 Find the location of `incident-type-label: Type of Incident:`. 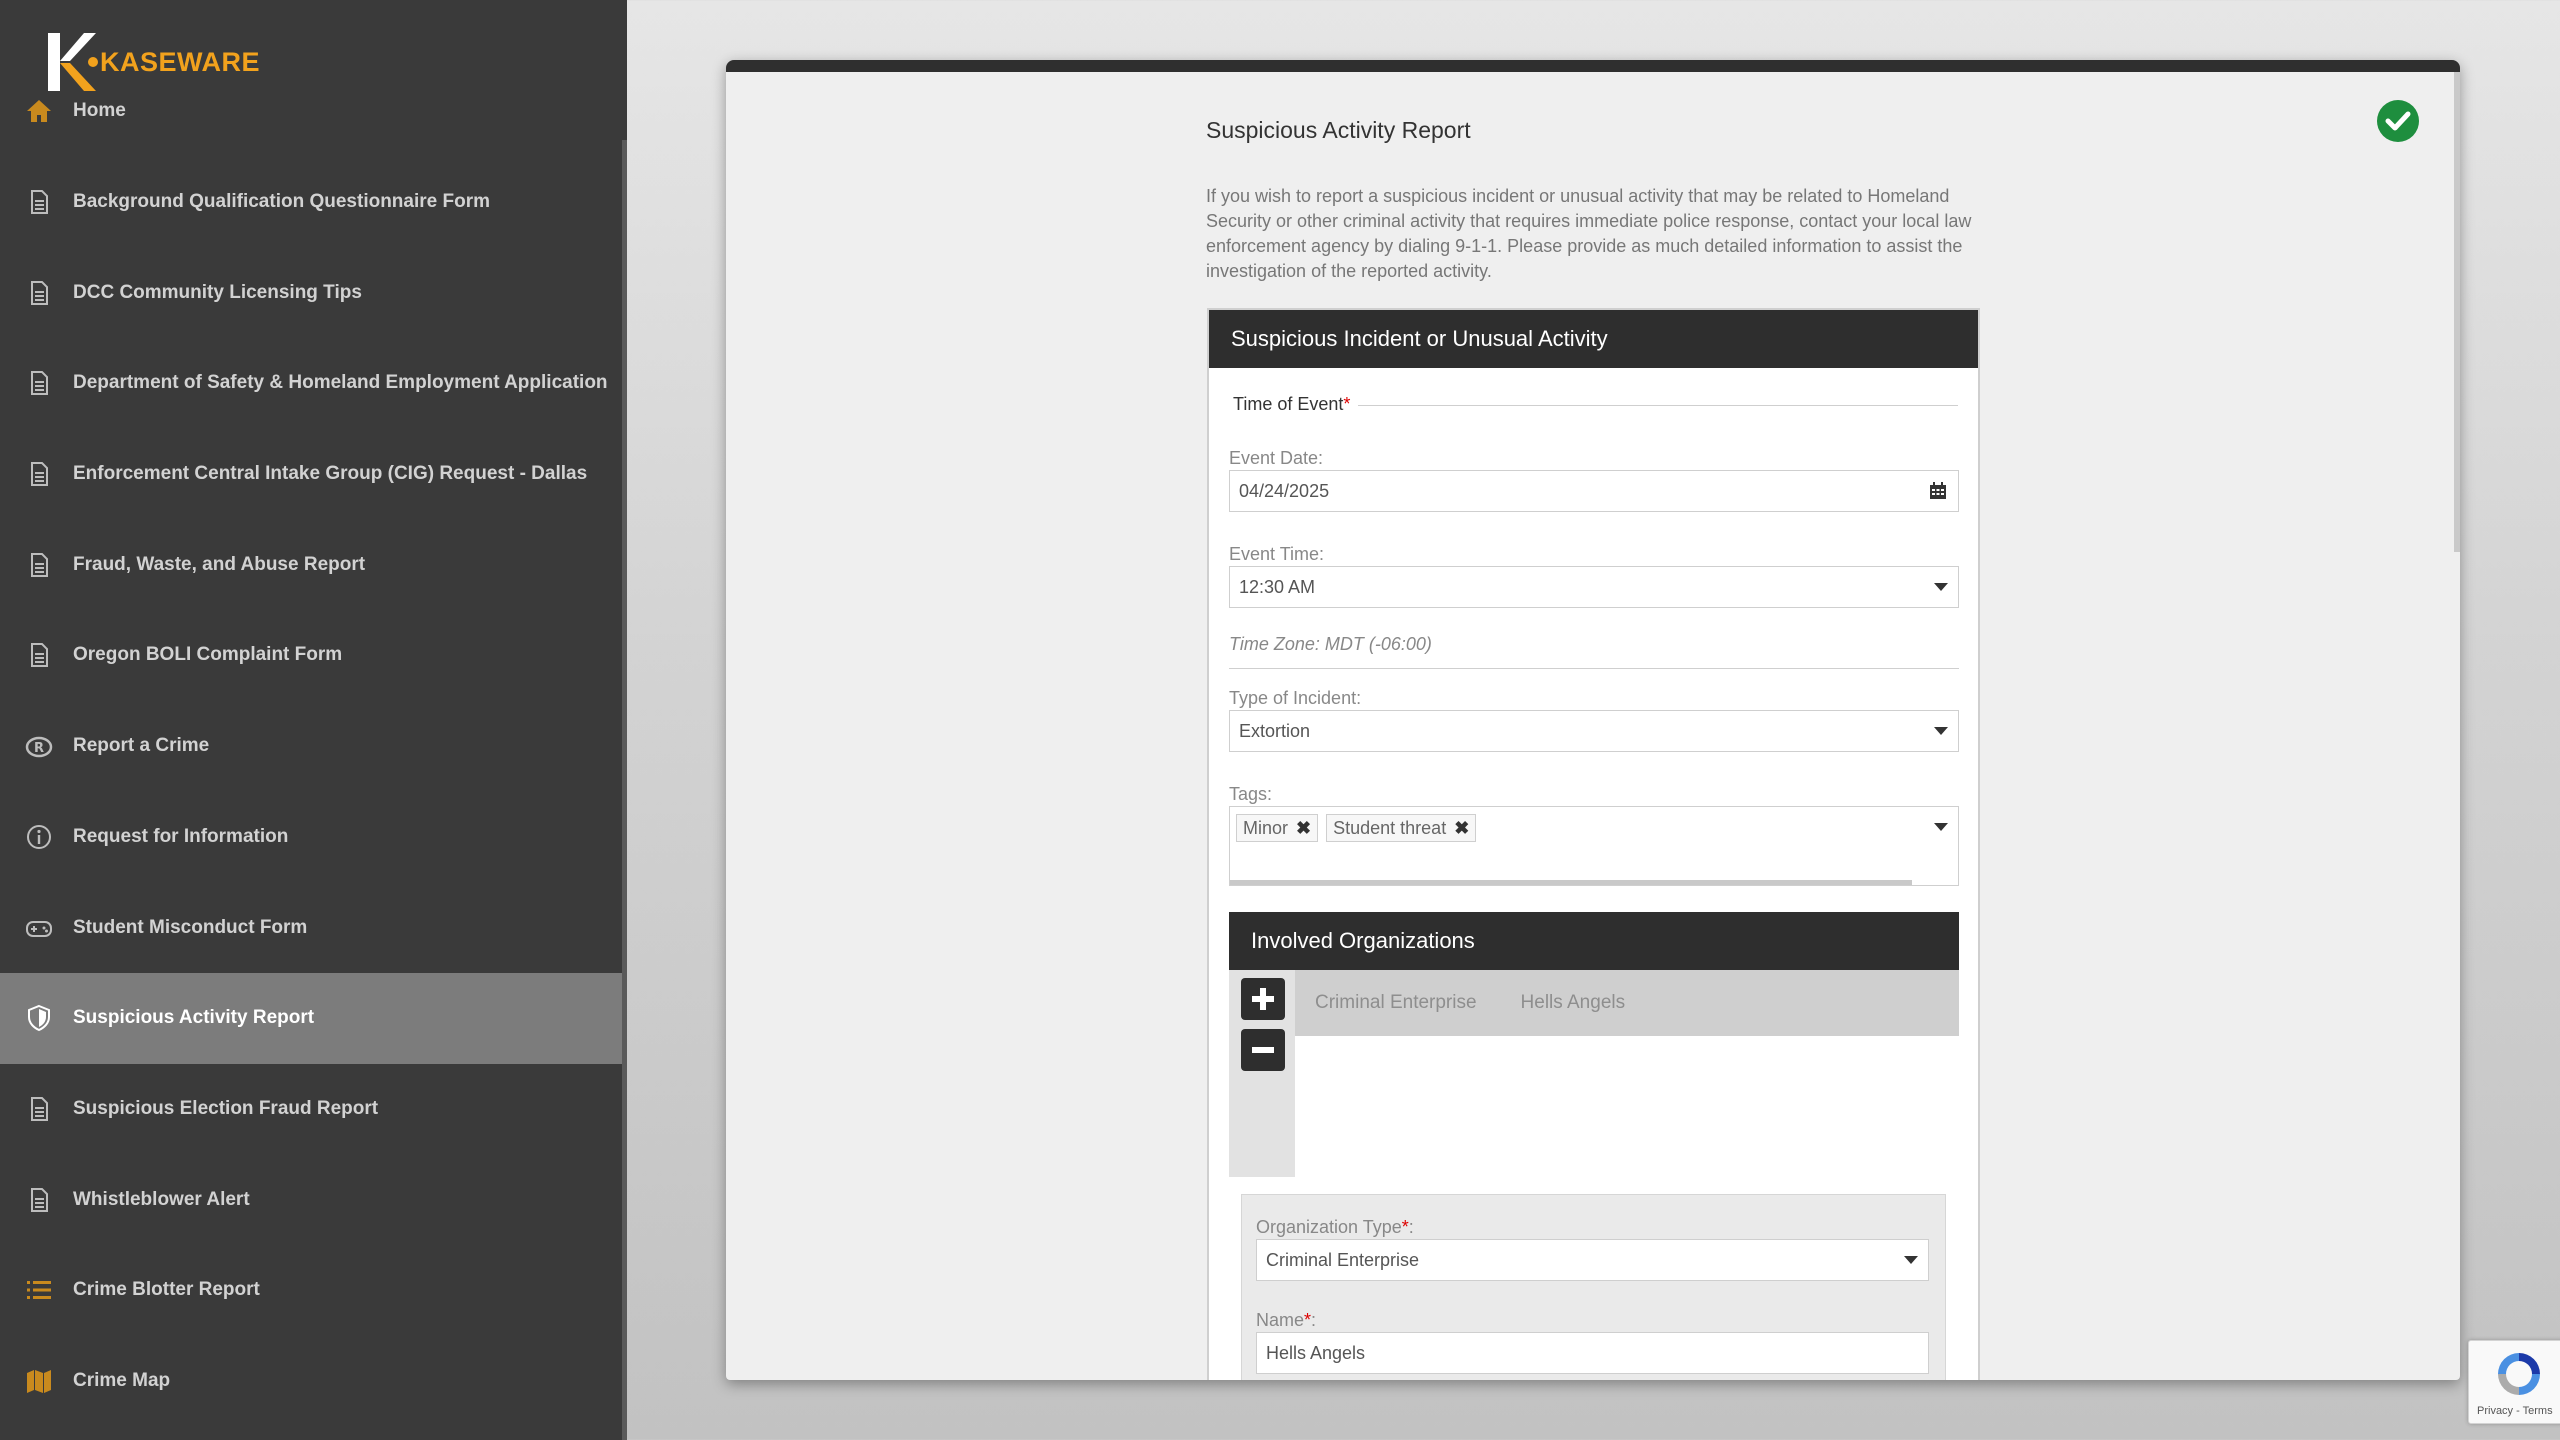

incident-type-label: Type of Incident: is located at coordinates (1295, 698).